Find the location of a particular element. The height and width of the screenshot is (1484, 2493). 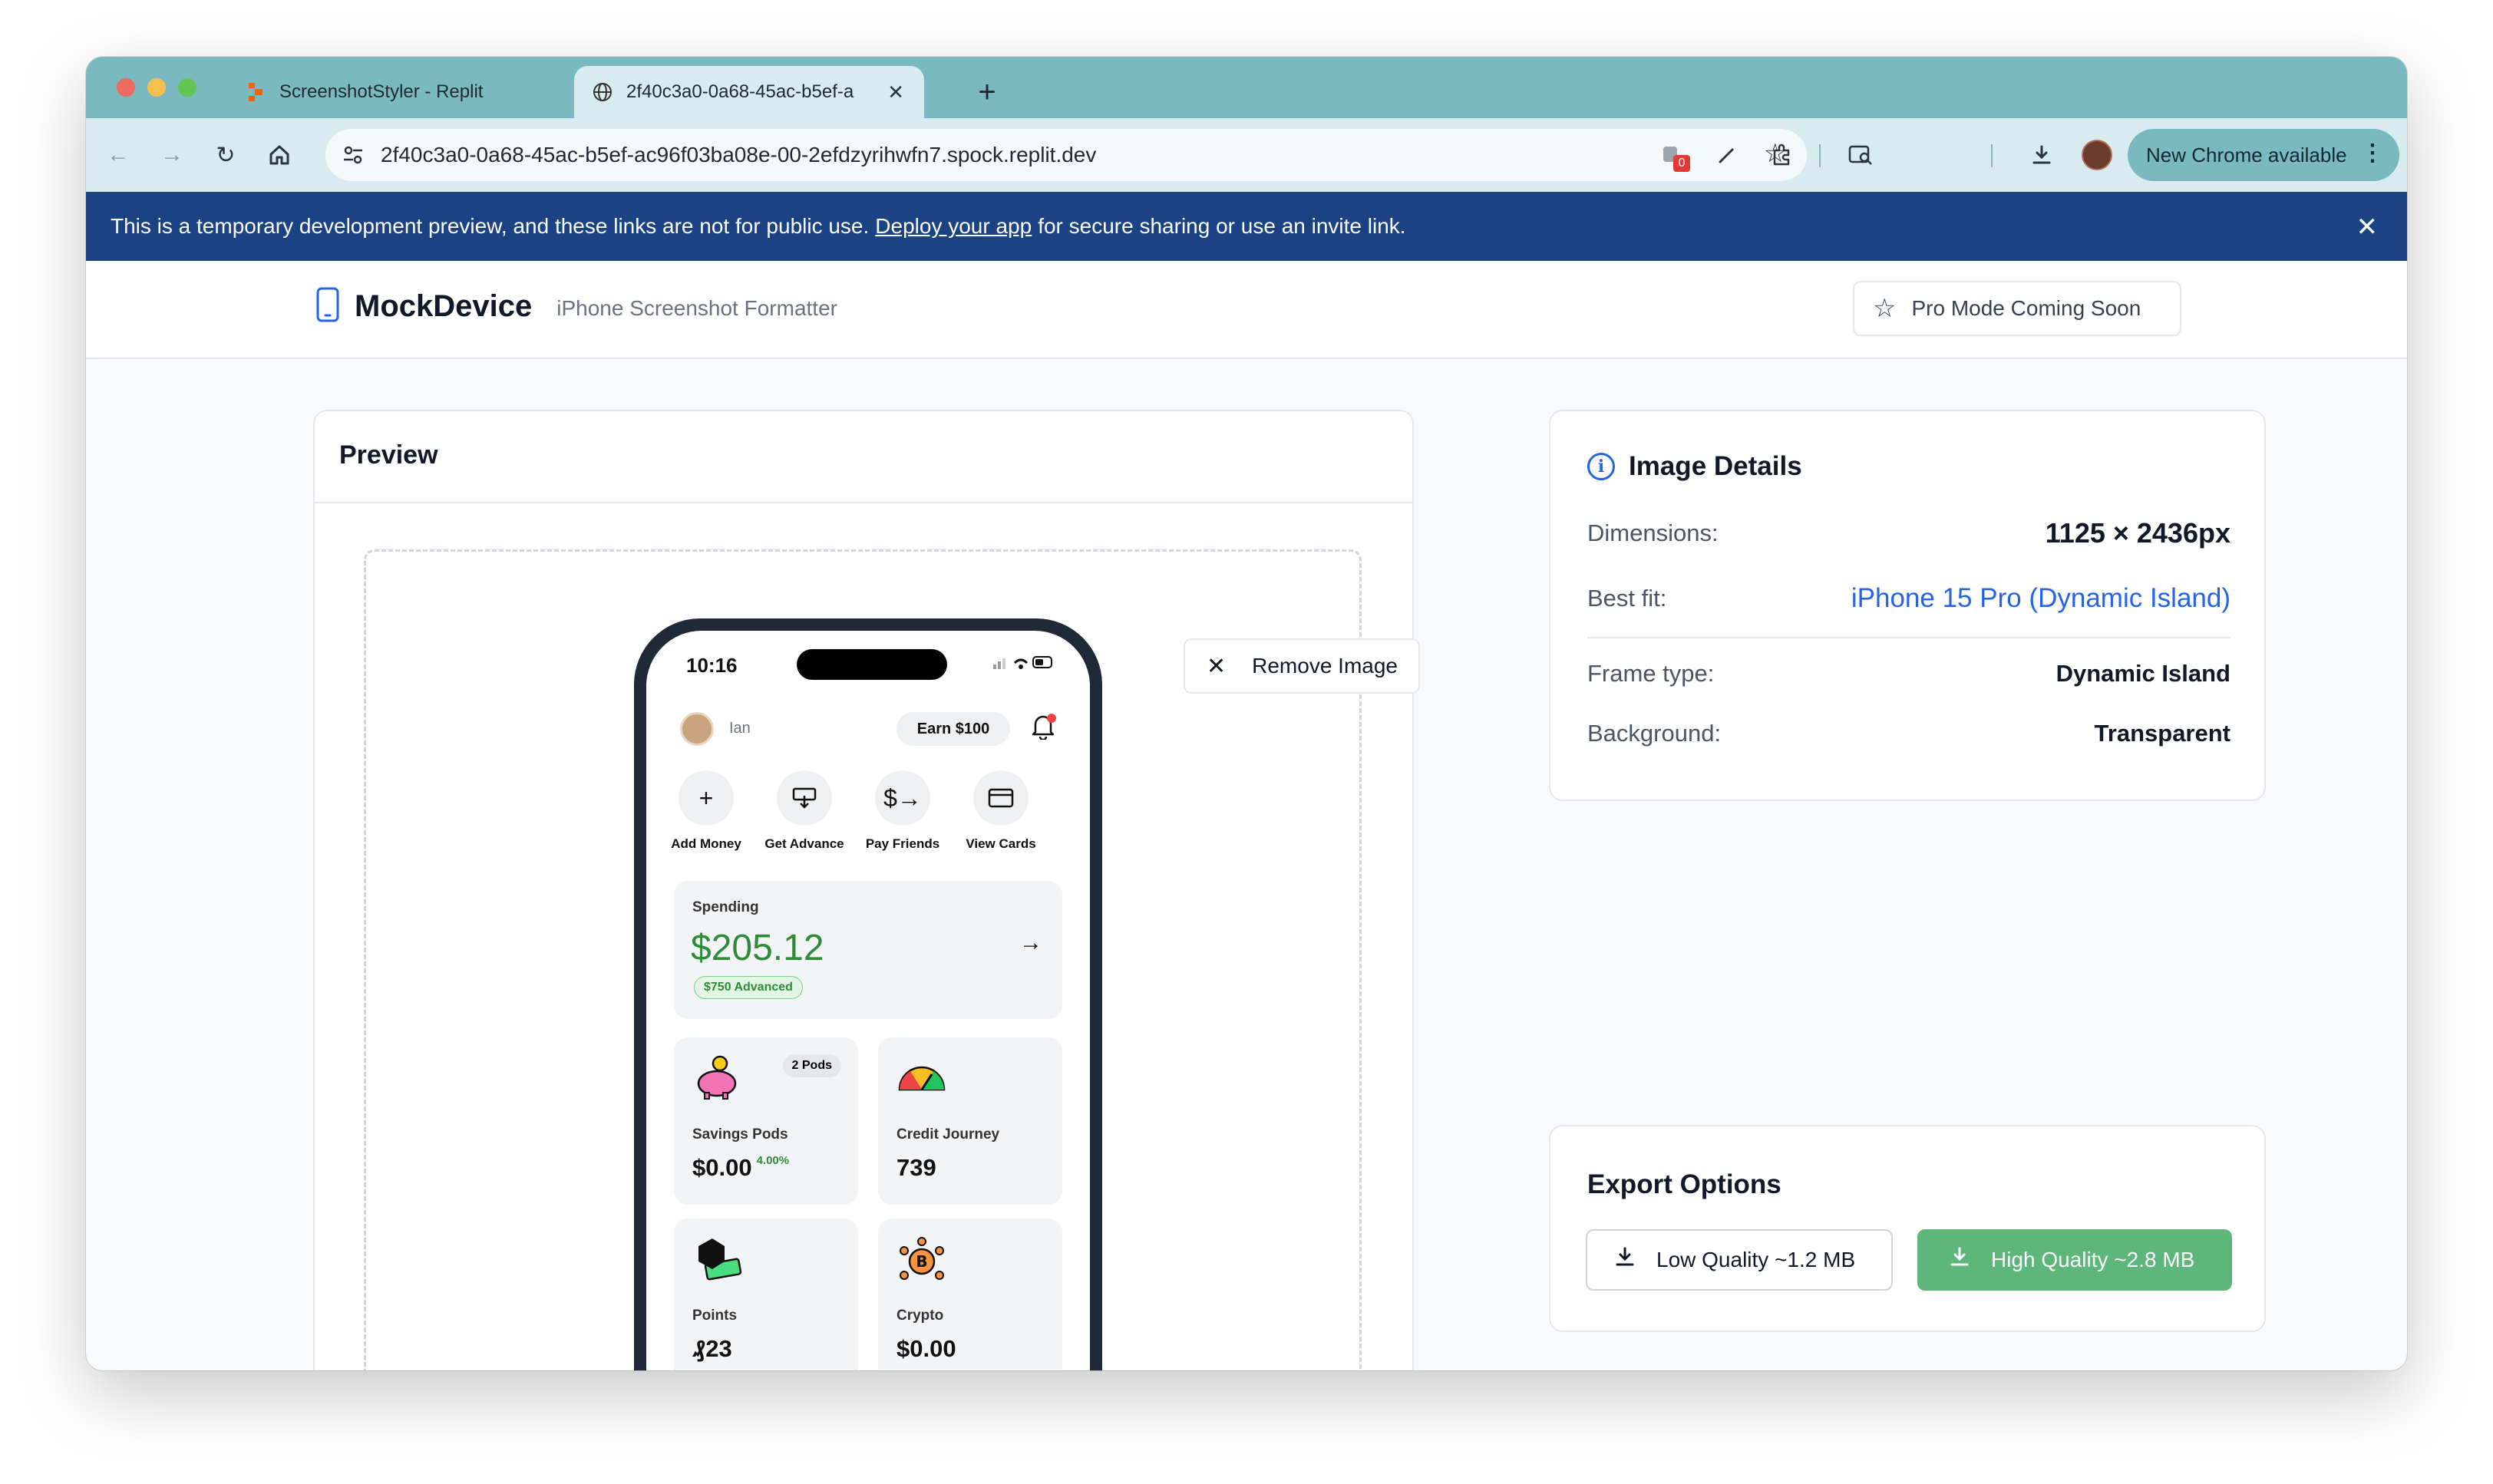

divider is located at coordinates (863, 503).